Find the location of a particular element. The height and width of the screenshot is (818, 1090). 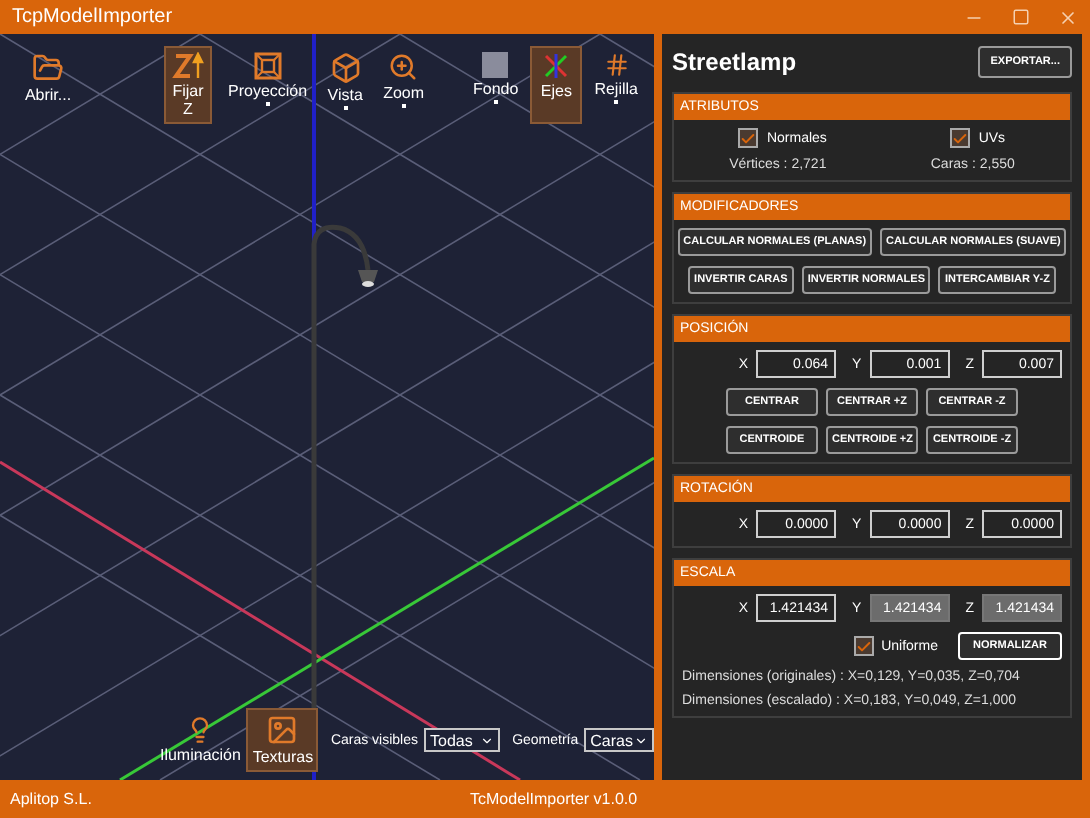

toolbar-button: Iluminación is located at coordinates (200, 740).